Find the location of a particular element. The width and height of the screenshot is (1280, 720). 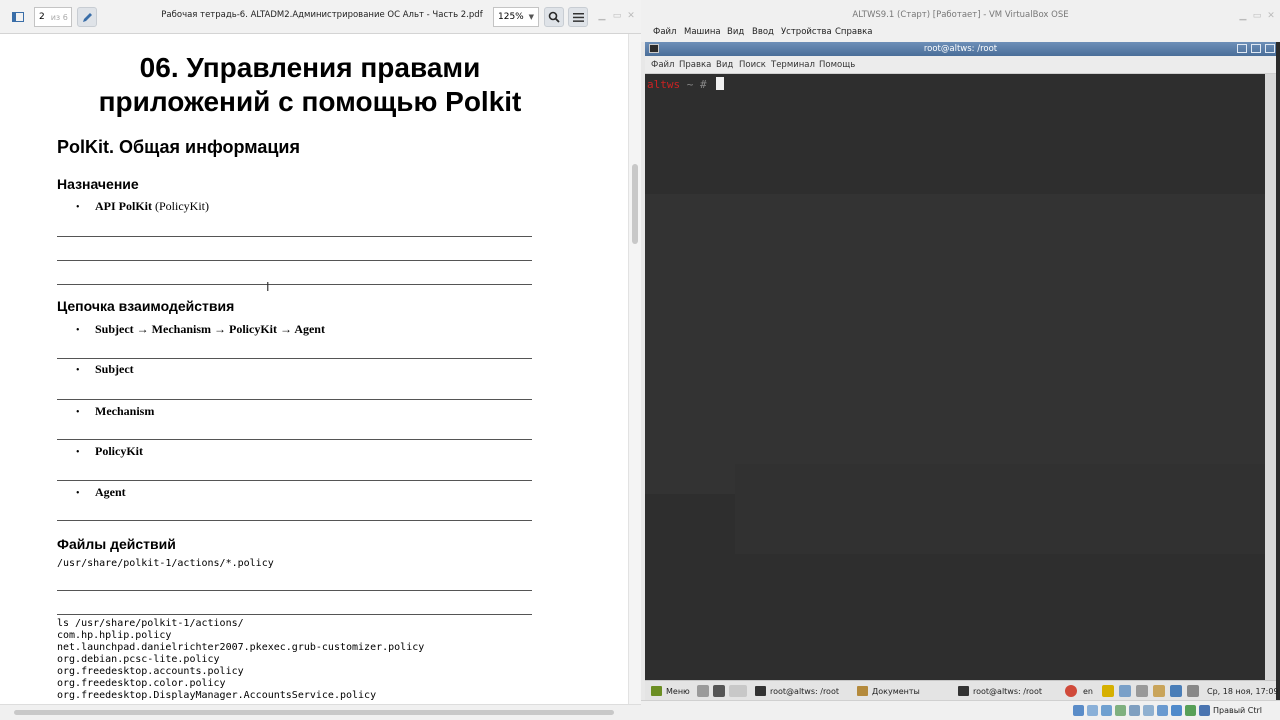

optical-drive-icon is located at coordinates (1092, 710).